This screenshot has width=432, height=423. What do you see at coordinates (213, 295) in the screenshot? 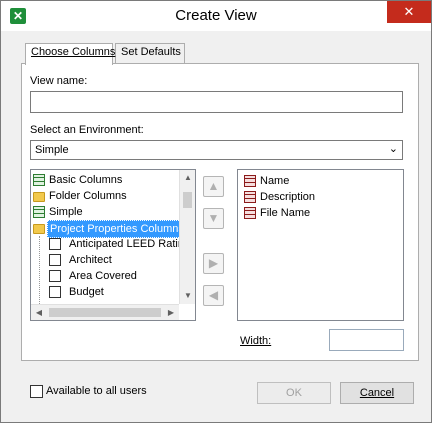
I see `remove-column-button: ◀` at bounding box center [213, 295].